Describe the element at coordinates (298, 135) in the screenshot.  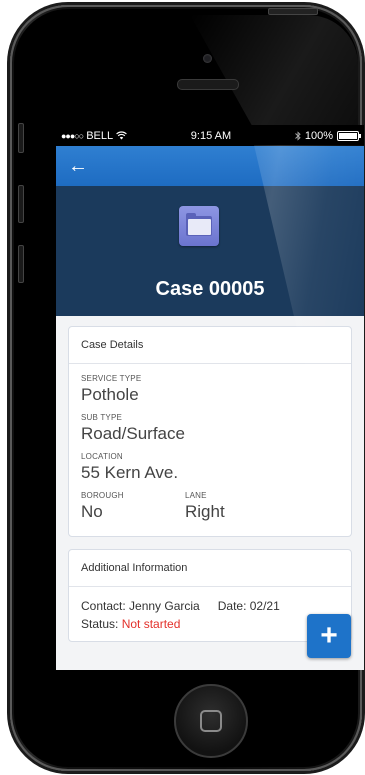
I see `bluetooth-icon` at that location.